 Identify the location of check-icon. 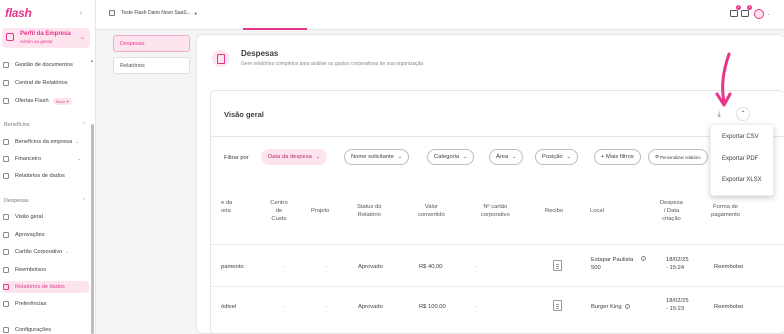
(6, 235).